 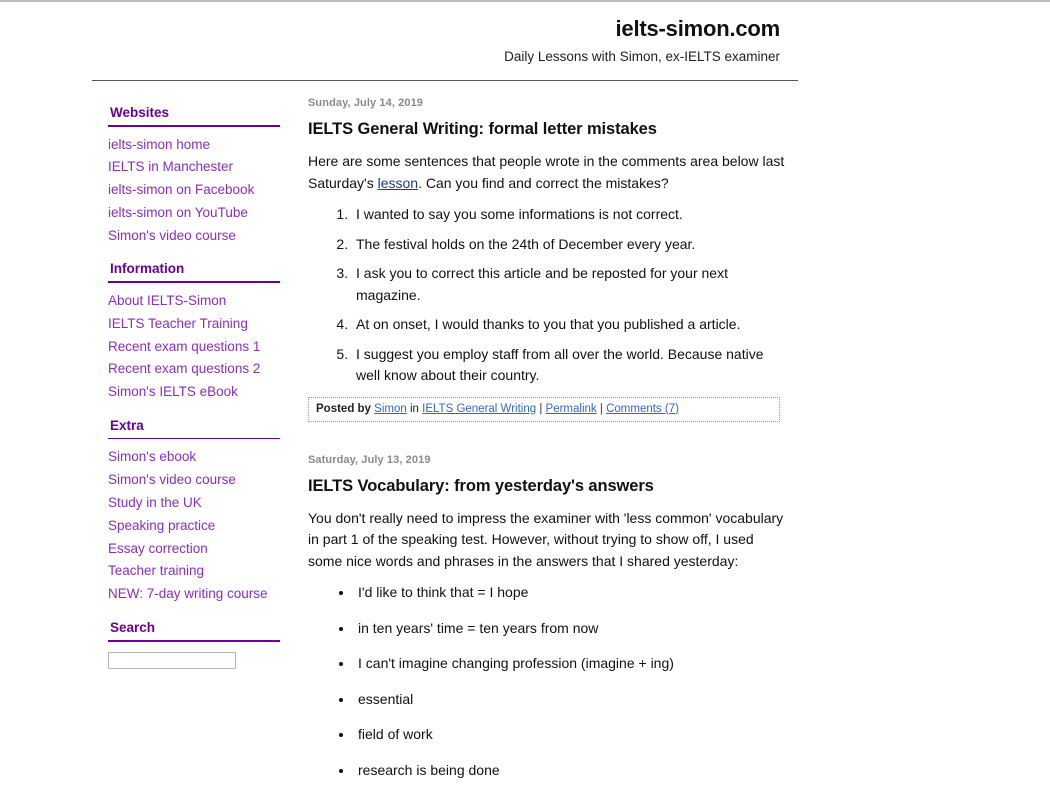 I want to click on sidebar-link-simons-ebook: Simon's ebook, so click(x=198, y=457).